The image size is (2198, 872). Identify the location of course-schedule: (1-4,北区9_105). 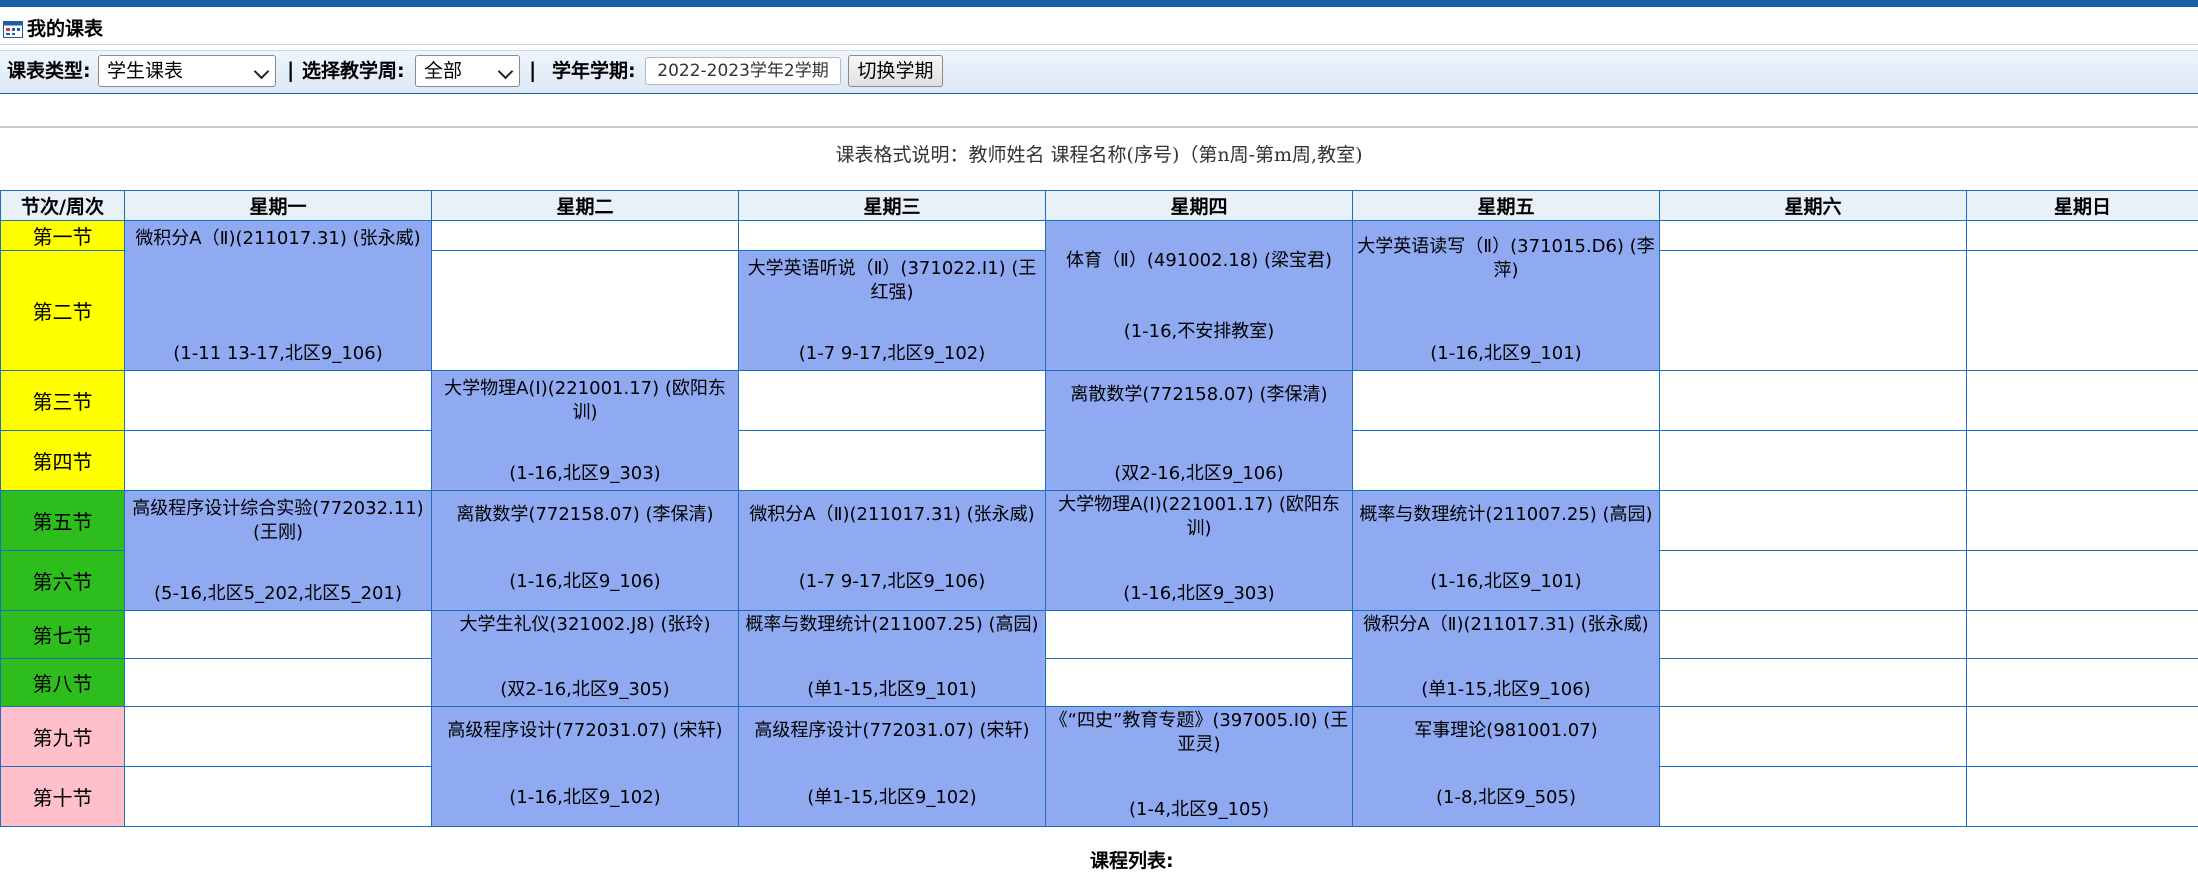
(1199, 810).